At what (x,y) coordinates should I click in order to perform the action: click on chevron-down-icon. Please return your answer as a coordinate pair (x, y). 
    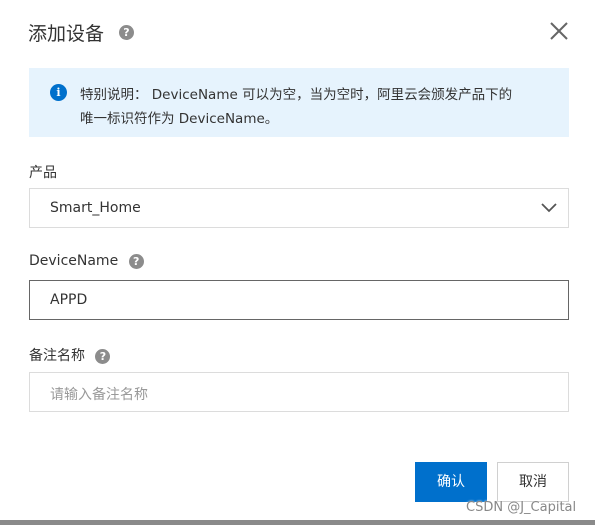
    Looking at the image, I should click on (549, 208).